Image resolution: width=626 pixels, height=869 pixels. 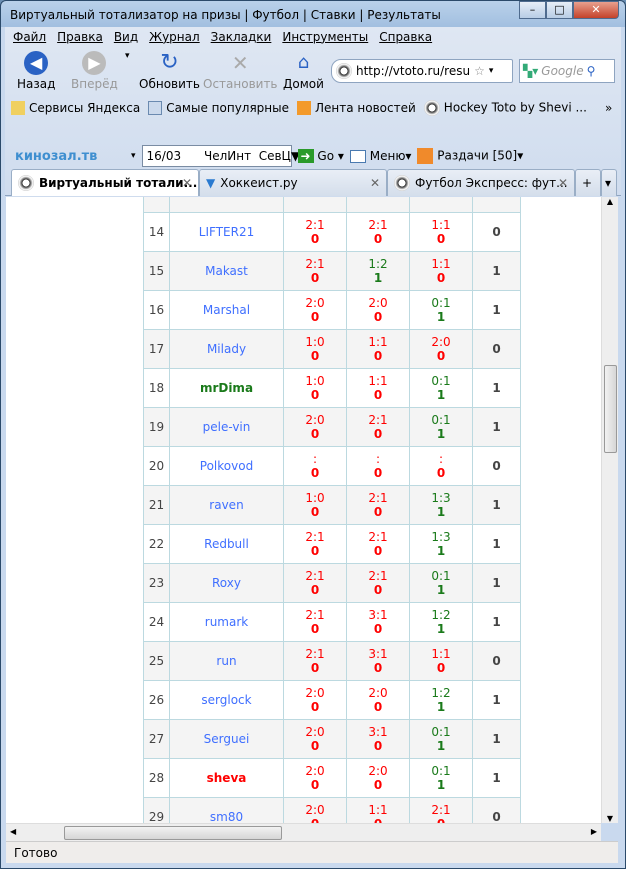 I want to click on search-icon: ⚲, so click(x=591, y=71).